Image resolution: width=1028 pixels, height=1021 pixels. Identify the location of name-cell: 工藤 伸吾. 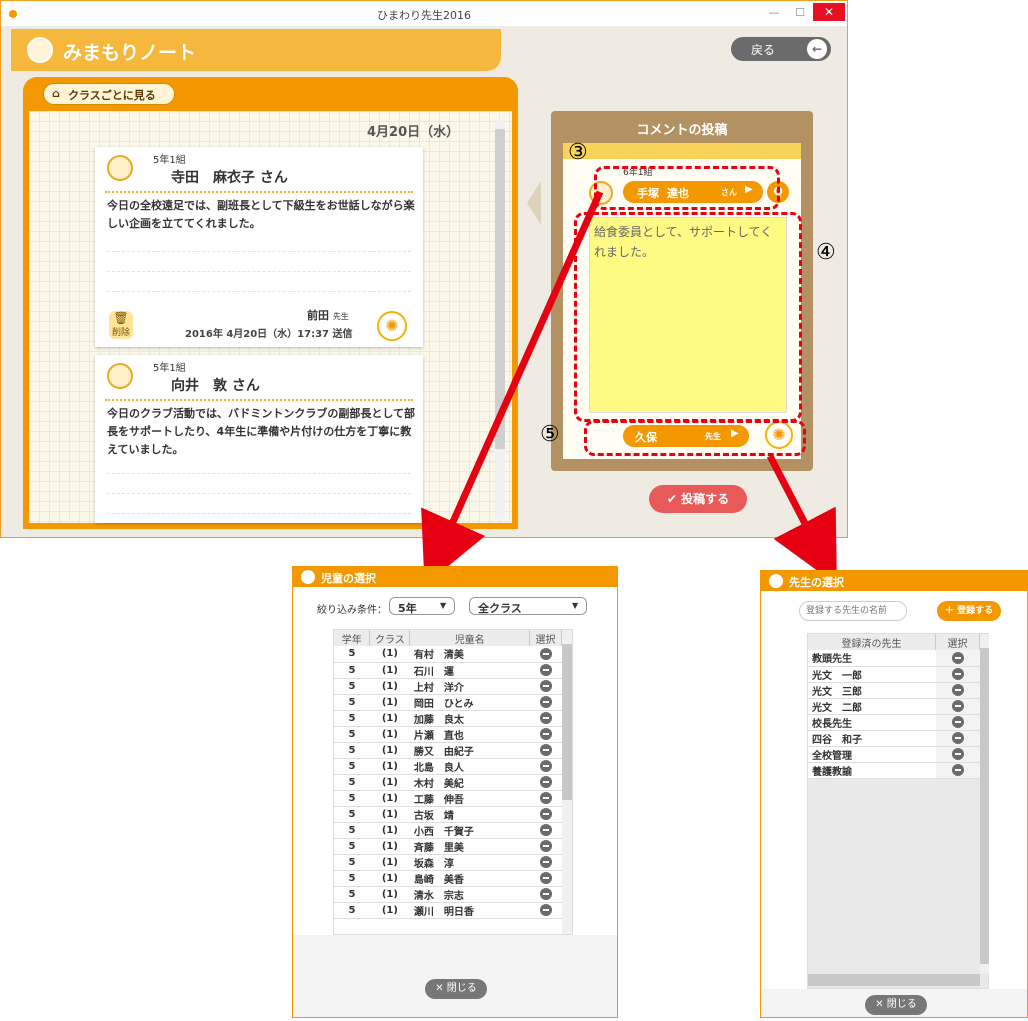
(469, 798).